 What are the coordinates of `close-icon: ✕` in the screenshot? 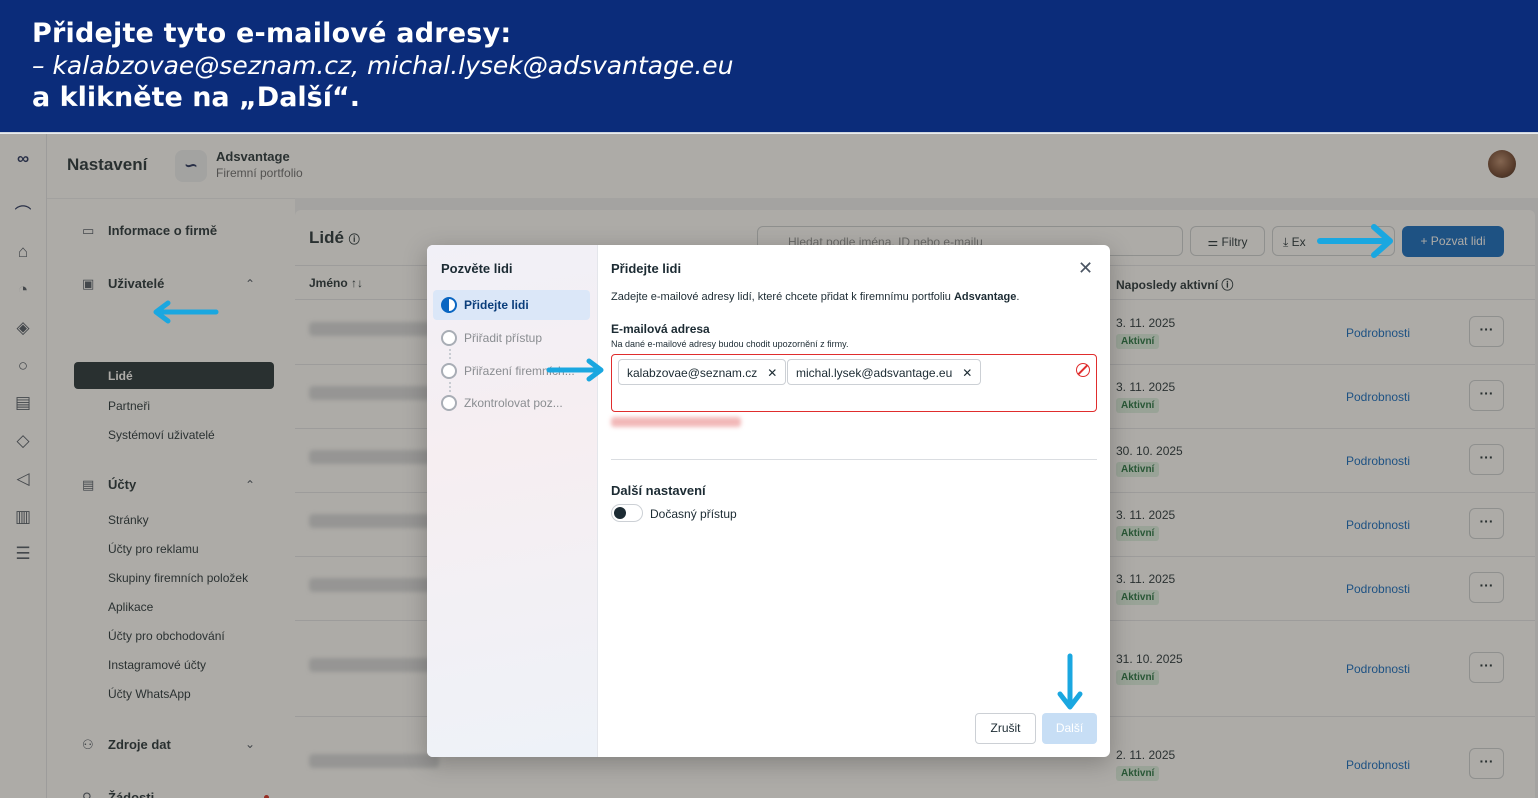 It's located at (1085, 268).